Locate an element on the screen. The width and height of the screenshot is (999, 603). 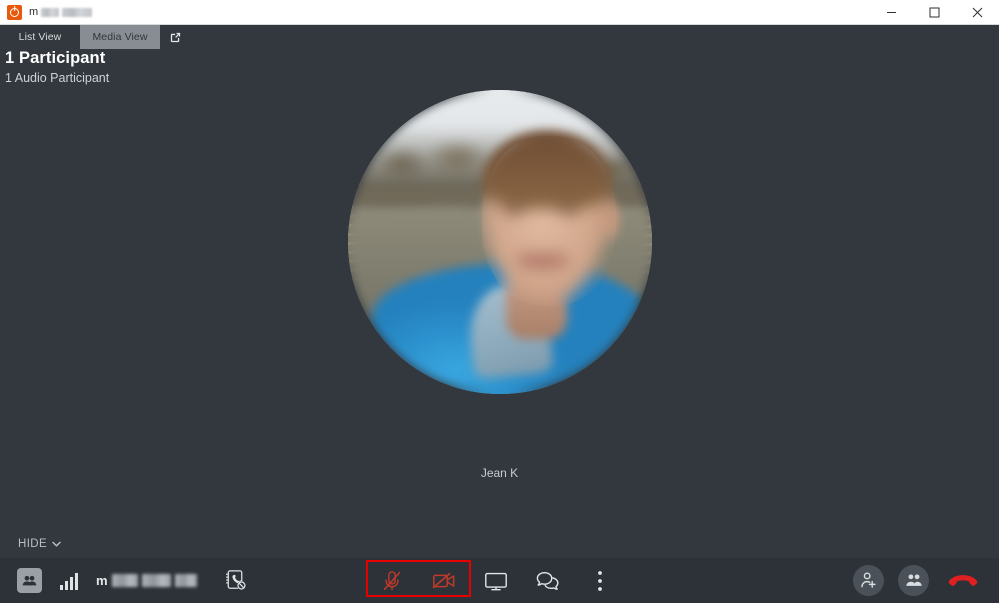
hide-toggle: HIDE is located at coordinates (40, 544).